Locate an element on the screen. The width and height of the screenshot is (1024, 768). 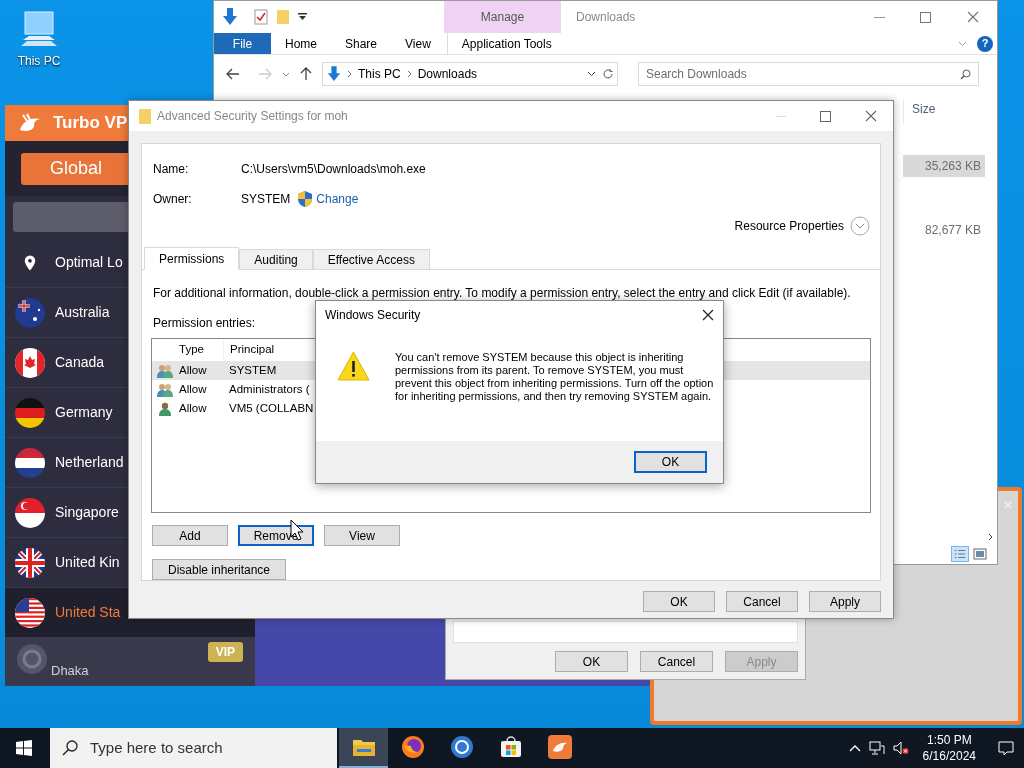
owner-value: SYSTEM is located at coordinates (266, 199).